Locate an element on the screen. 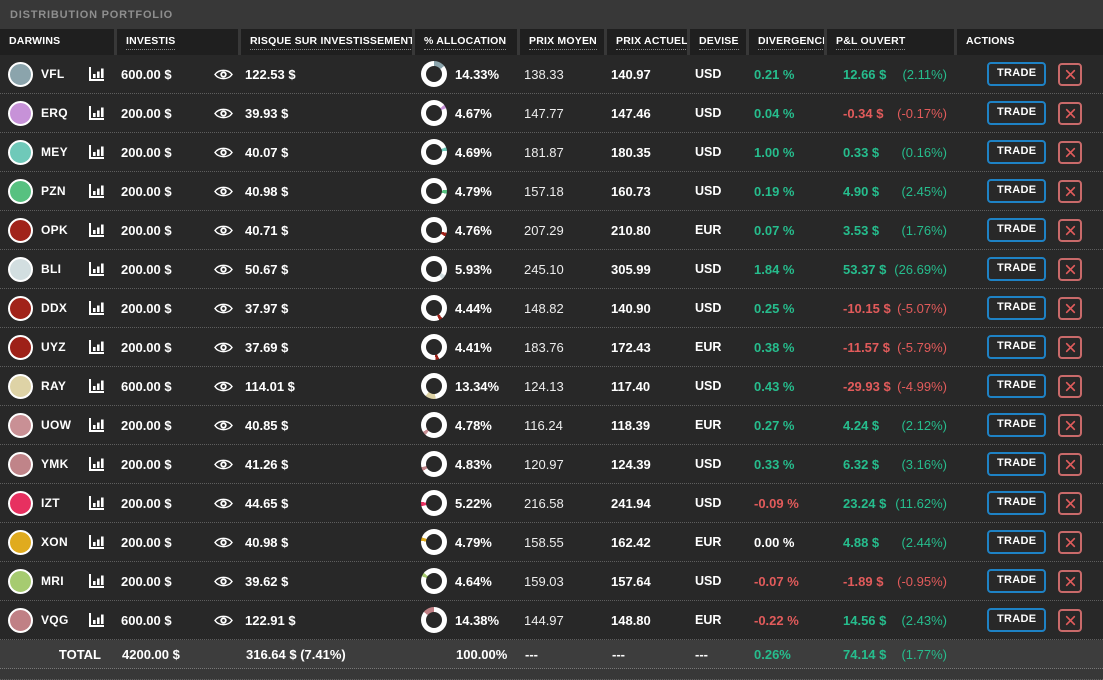 Image resolution: width=1103 pixels, height=680 pixels. risque-cell: 122.91 $ is located at coordinates (328, 620).